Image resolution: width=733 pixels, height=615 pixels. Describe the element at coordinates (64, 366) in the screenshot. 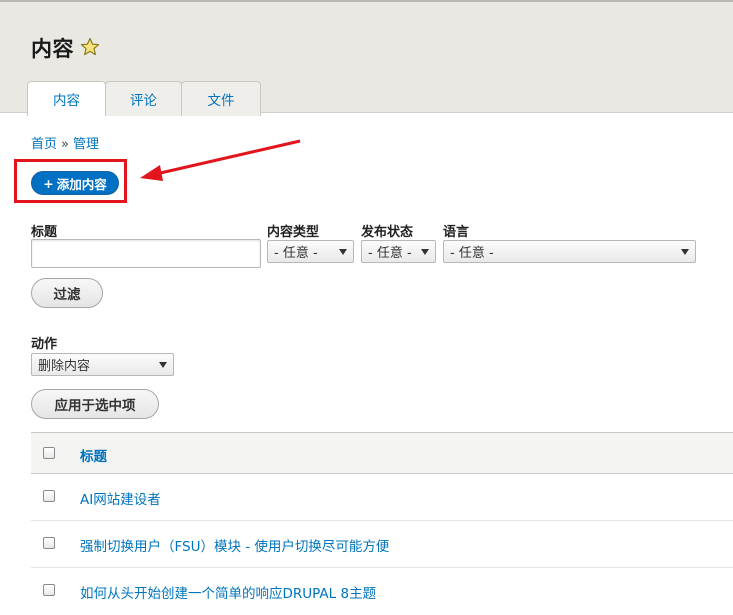

I see `select-value: 删除内容` at that location.